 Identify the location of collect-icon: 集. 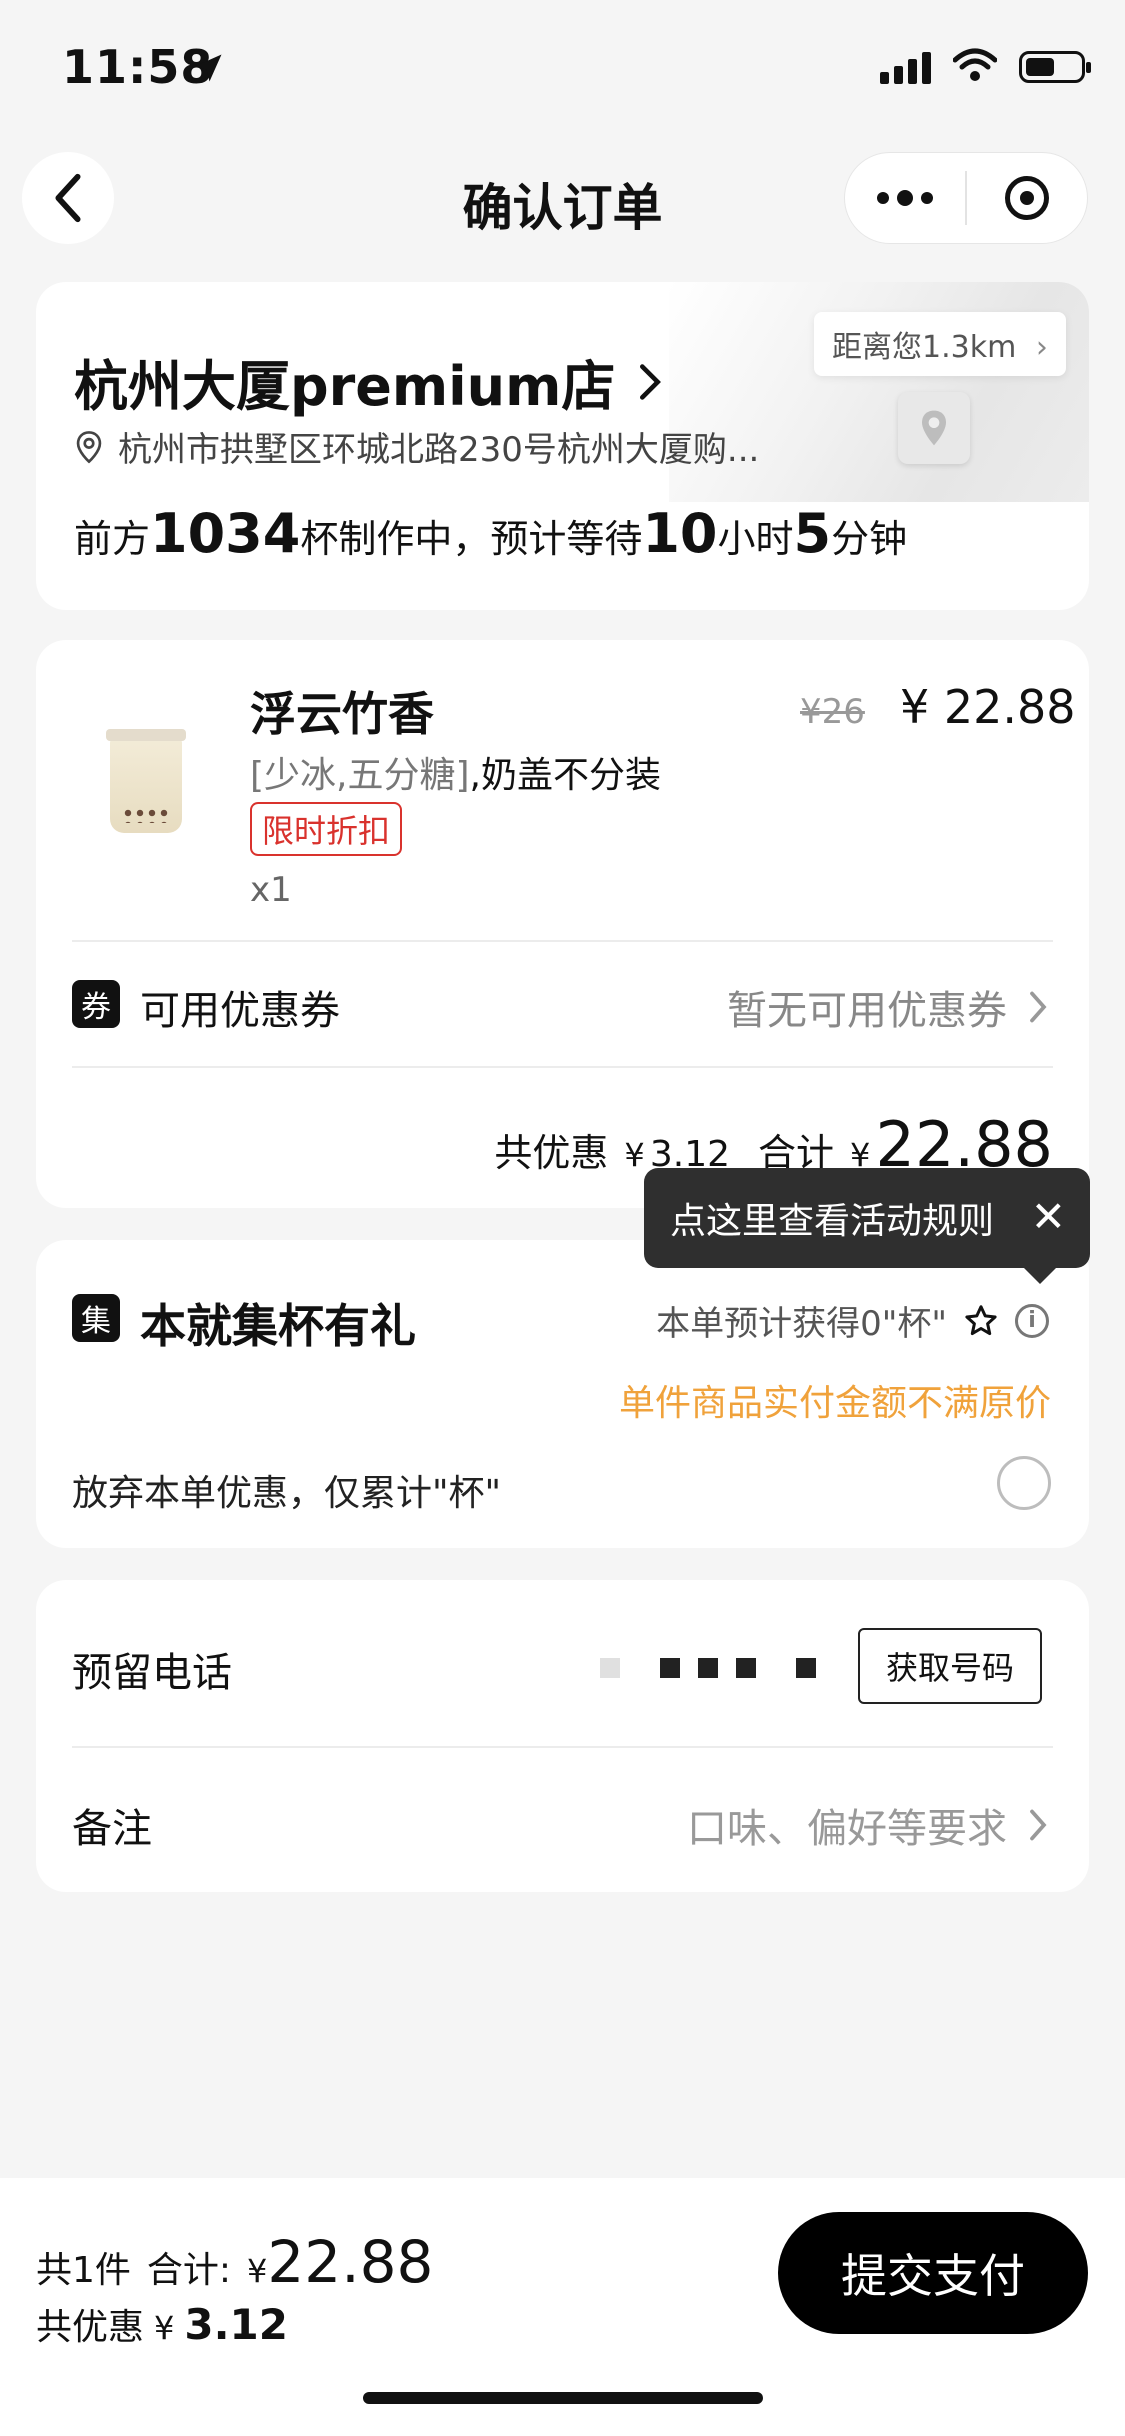
(96, 1318).